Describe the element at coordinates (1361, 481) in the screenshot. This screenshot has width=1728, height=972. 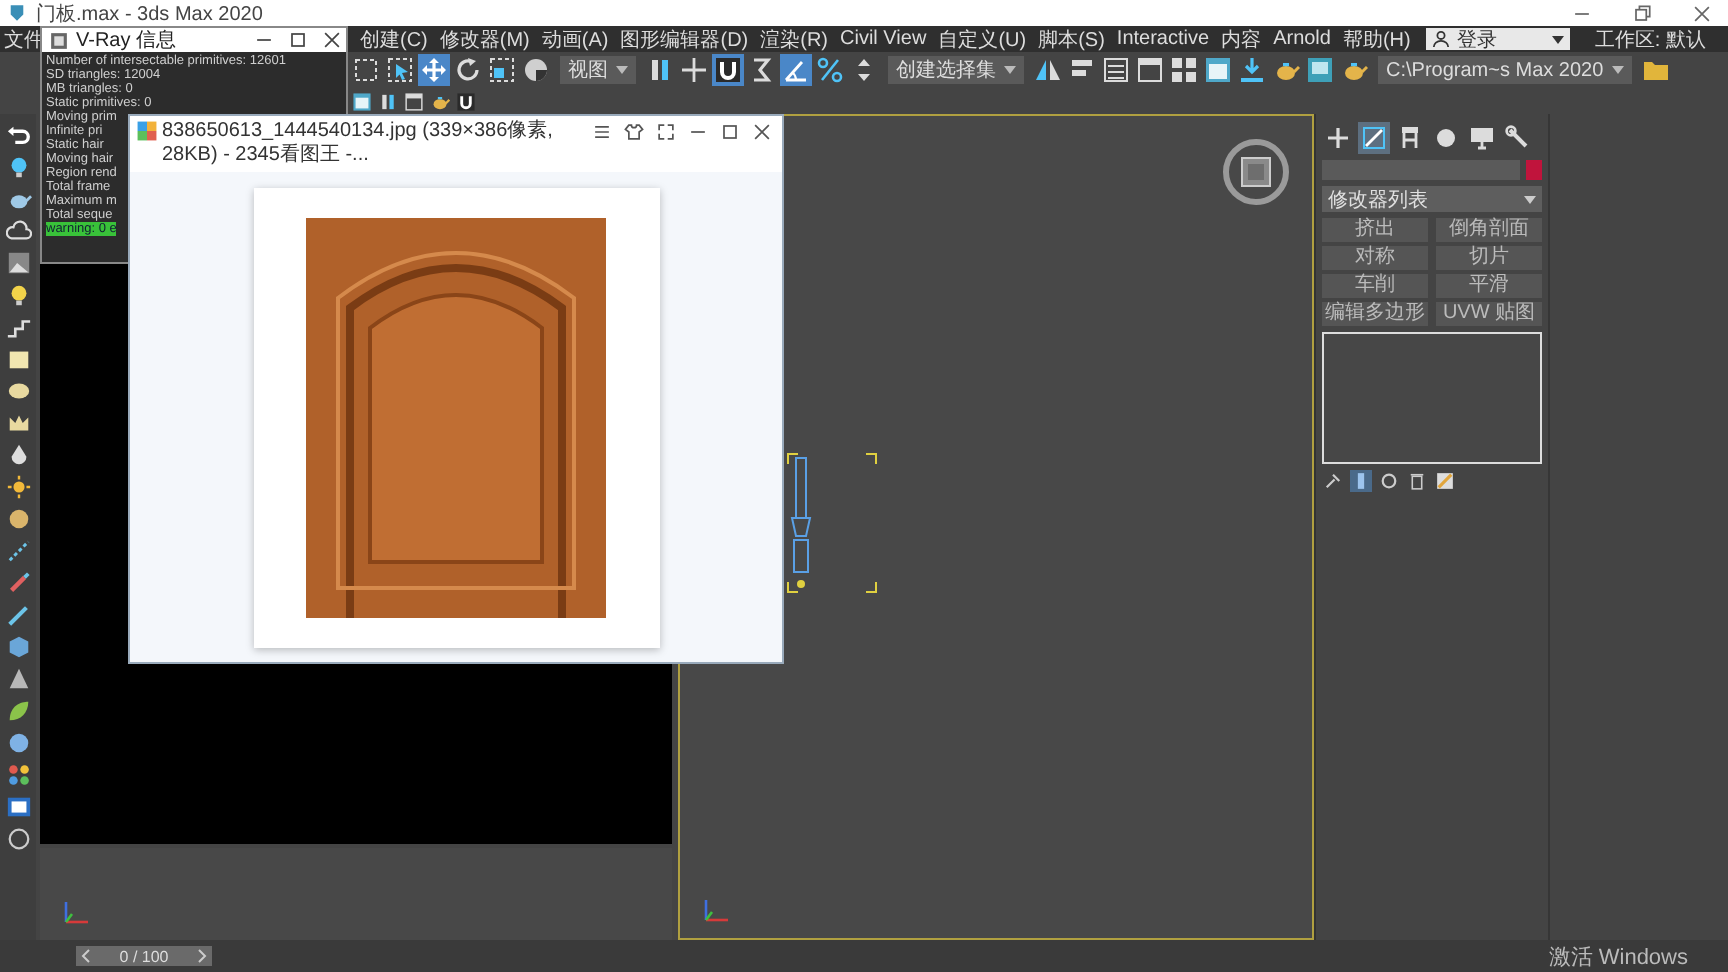
I see `bar-icon` at that location.